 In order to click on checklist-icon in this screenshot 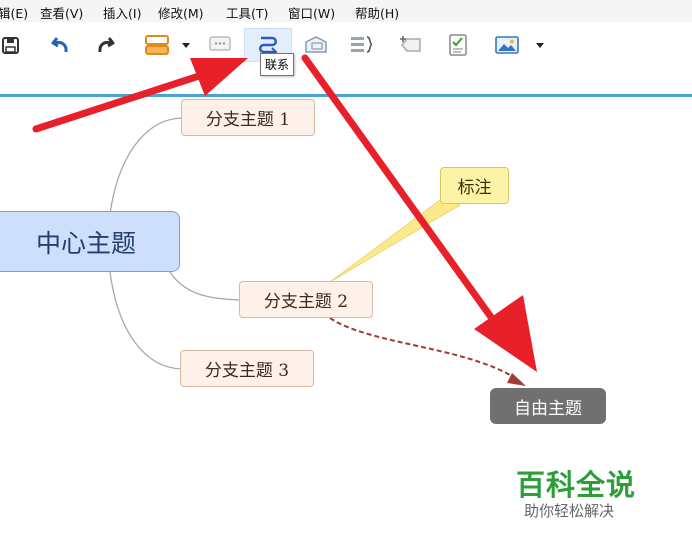, I will do `click(458, 45)`.